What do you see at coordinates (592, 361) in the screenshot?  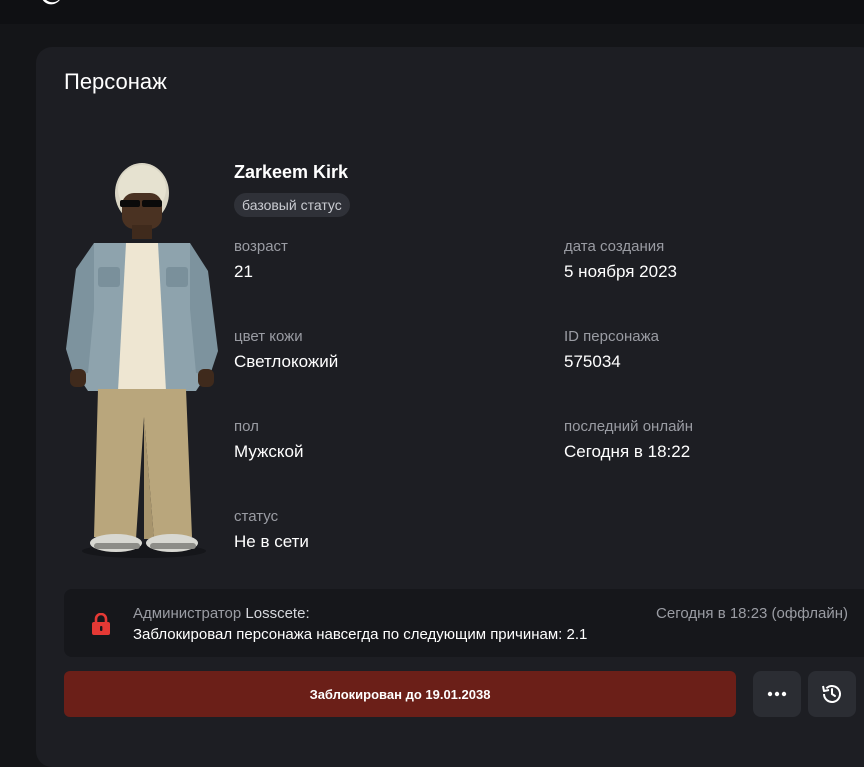 I see `character-id-value: 575034` at bounding box center [592, 361].